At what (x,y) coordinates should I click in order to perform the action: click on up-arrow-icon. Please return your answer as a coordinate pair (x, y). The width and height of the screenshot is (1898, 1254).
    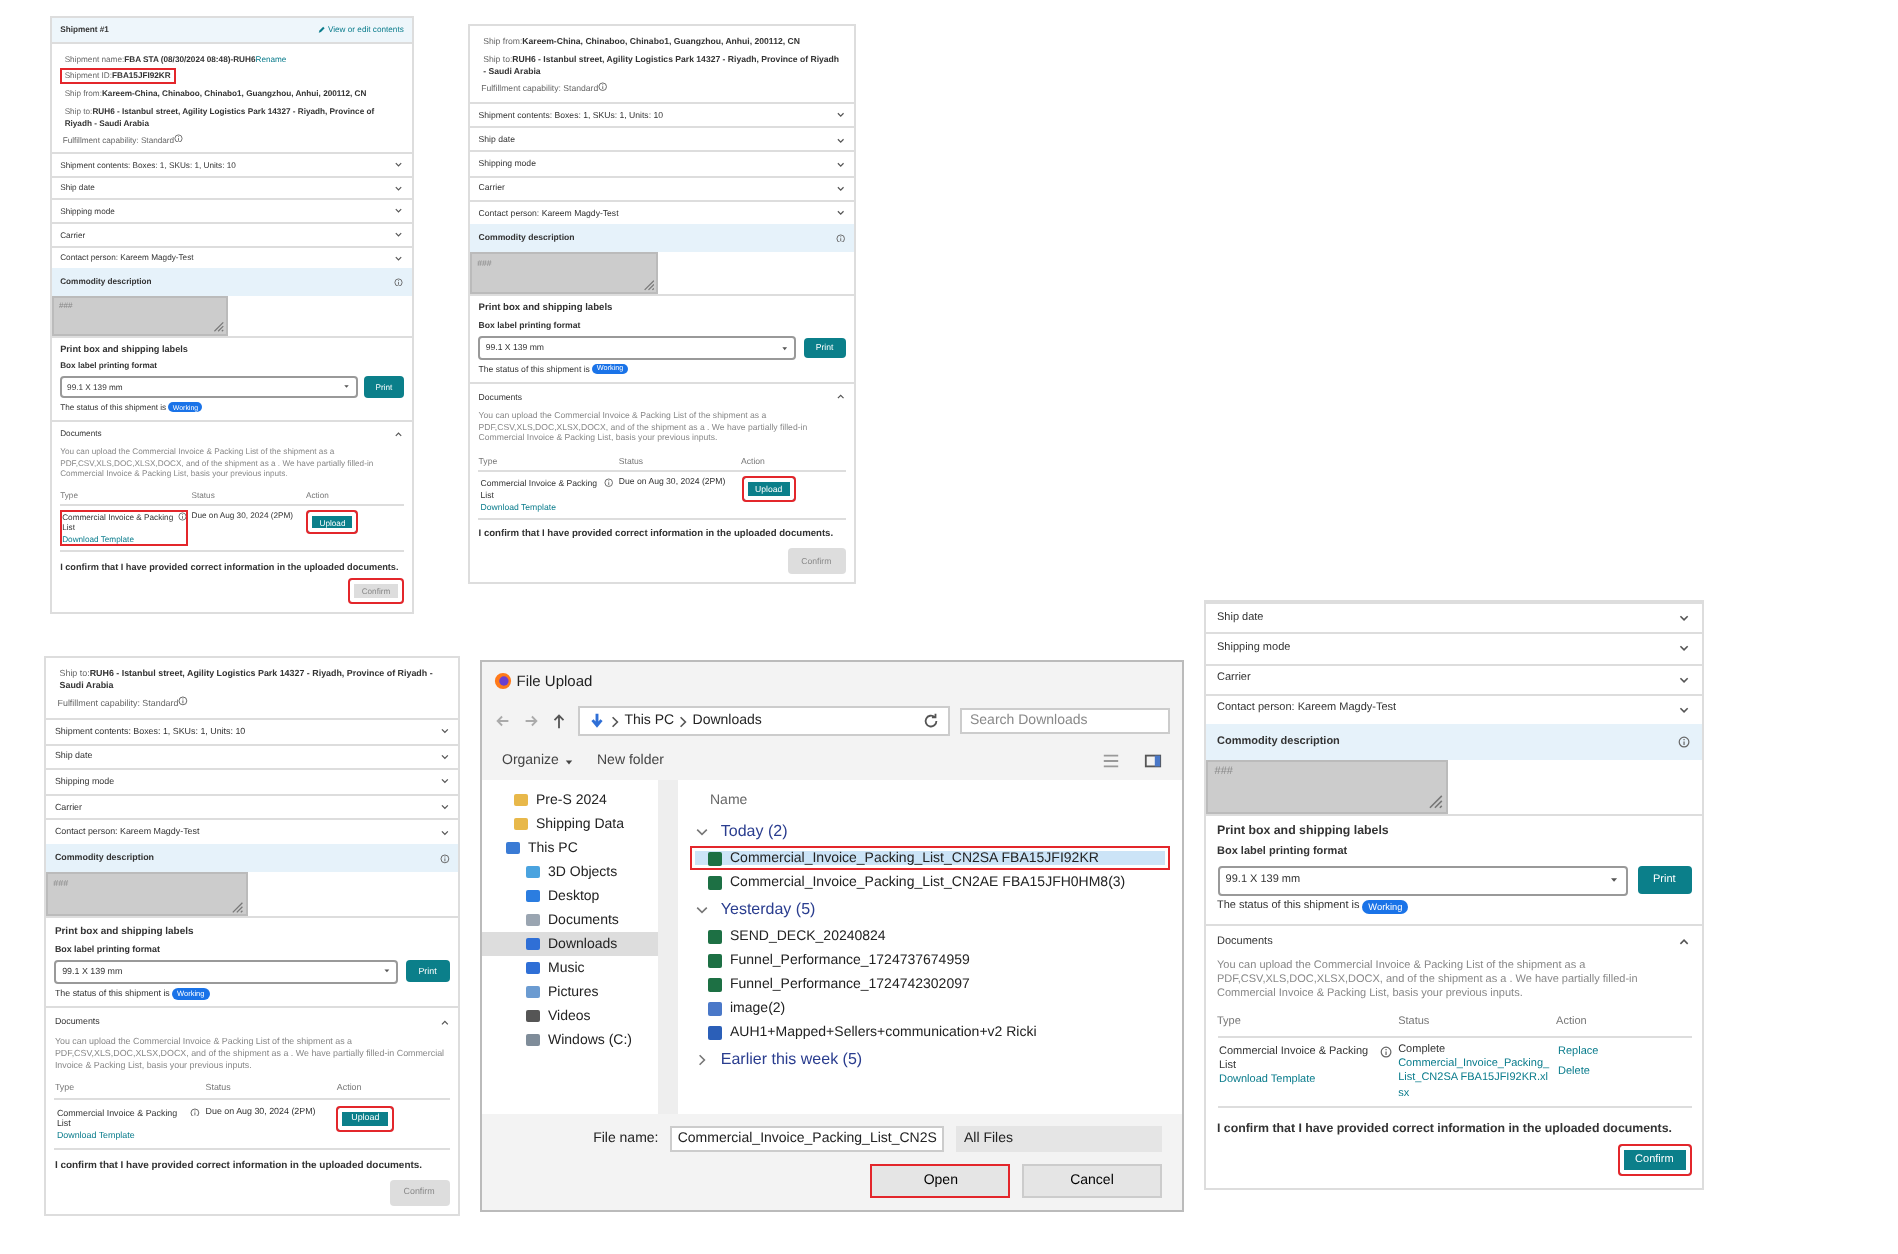
    Looking at the image, I should click on (559, 721).